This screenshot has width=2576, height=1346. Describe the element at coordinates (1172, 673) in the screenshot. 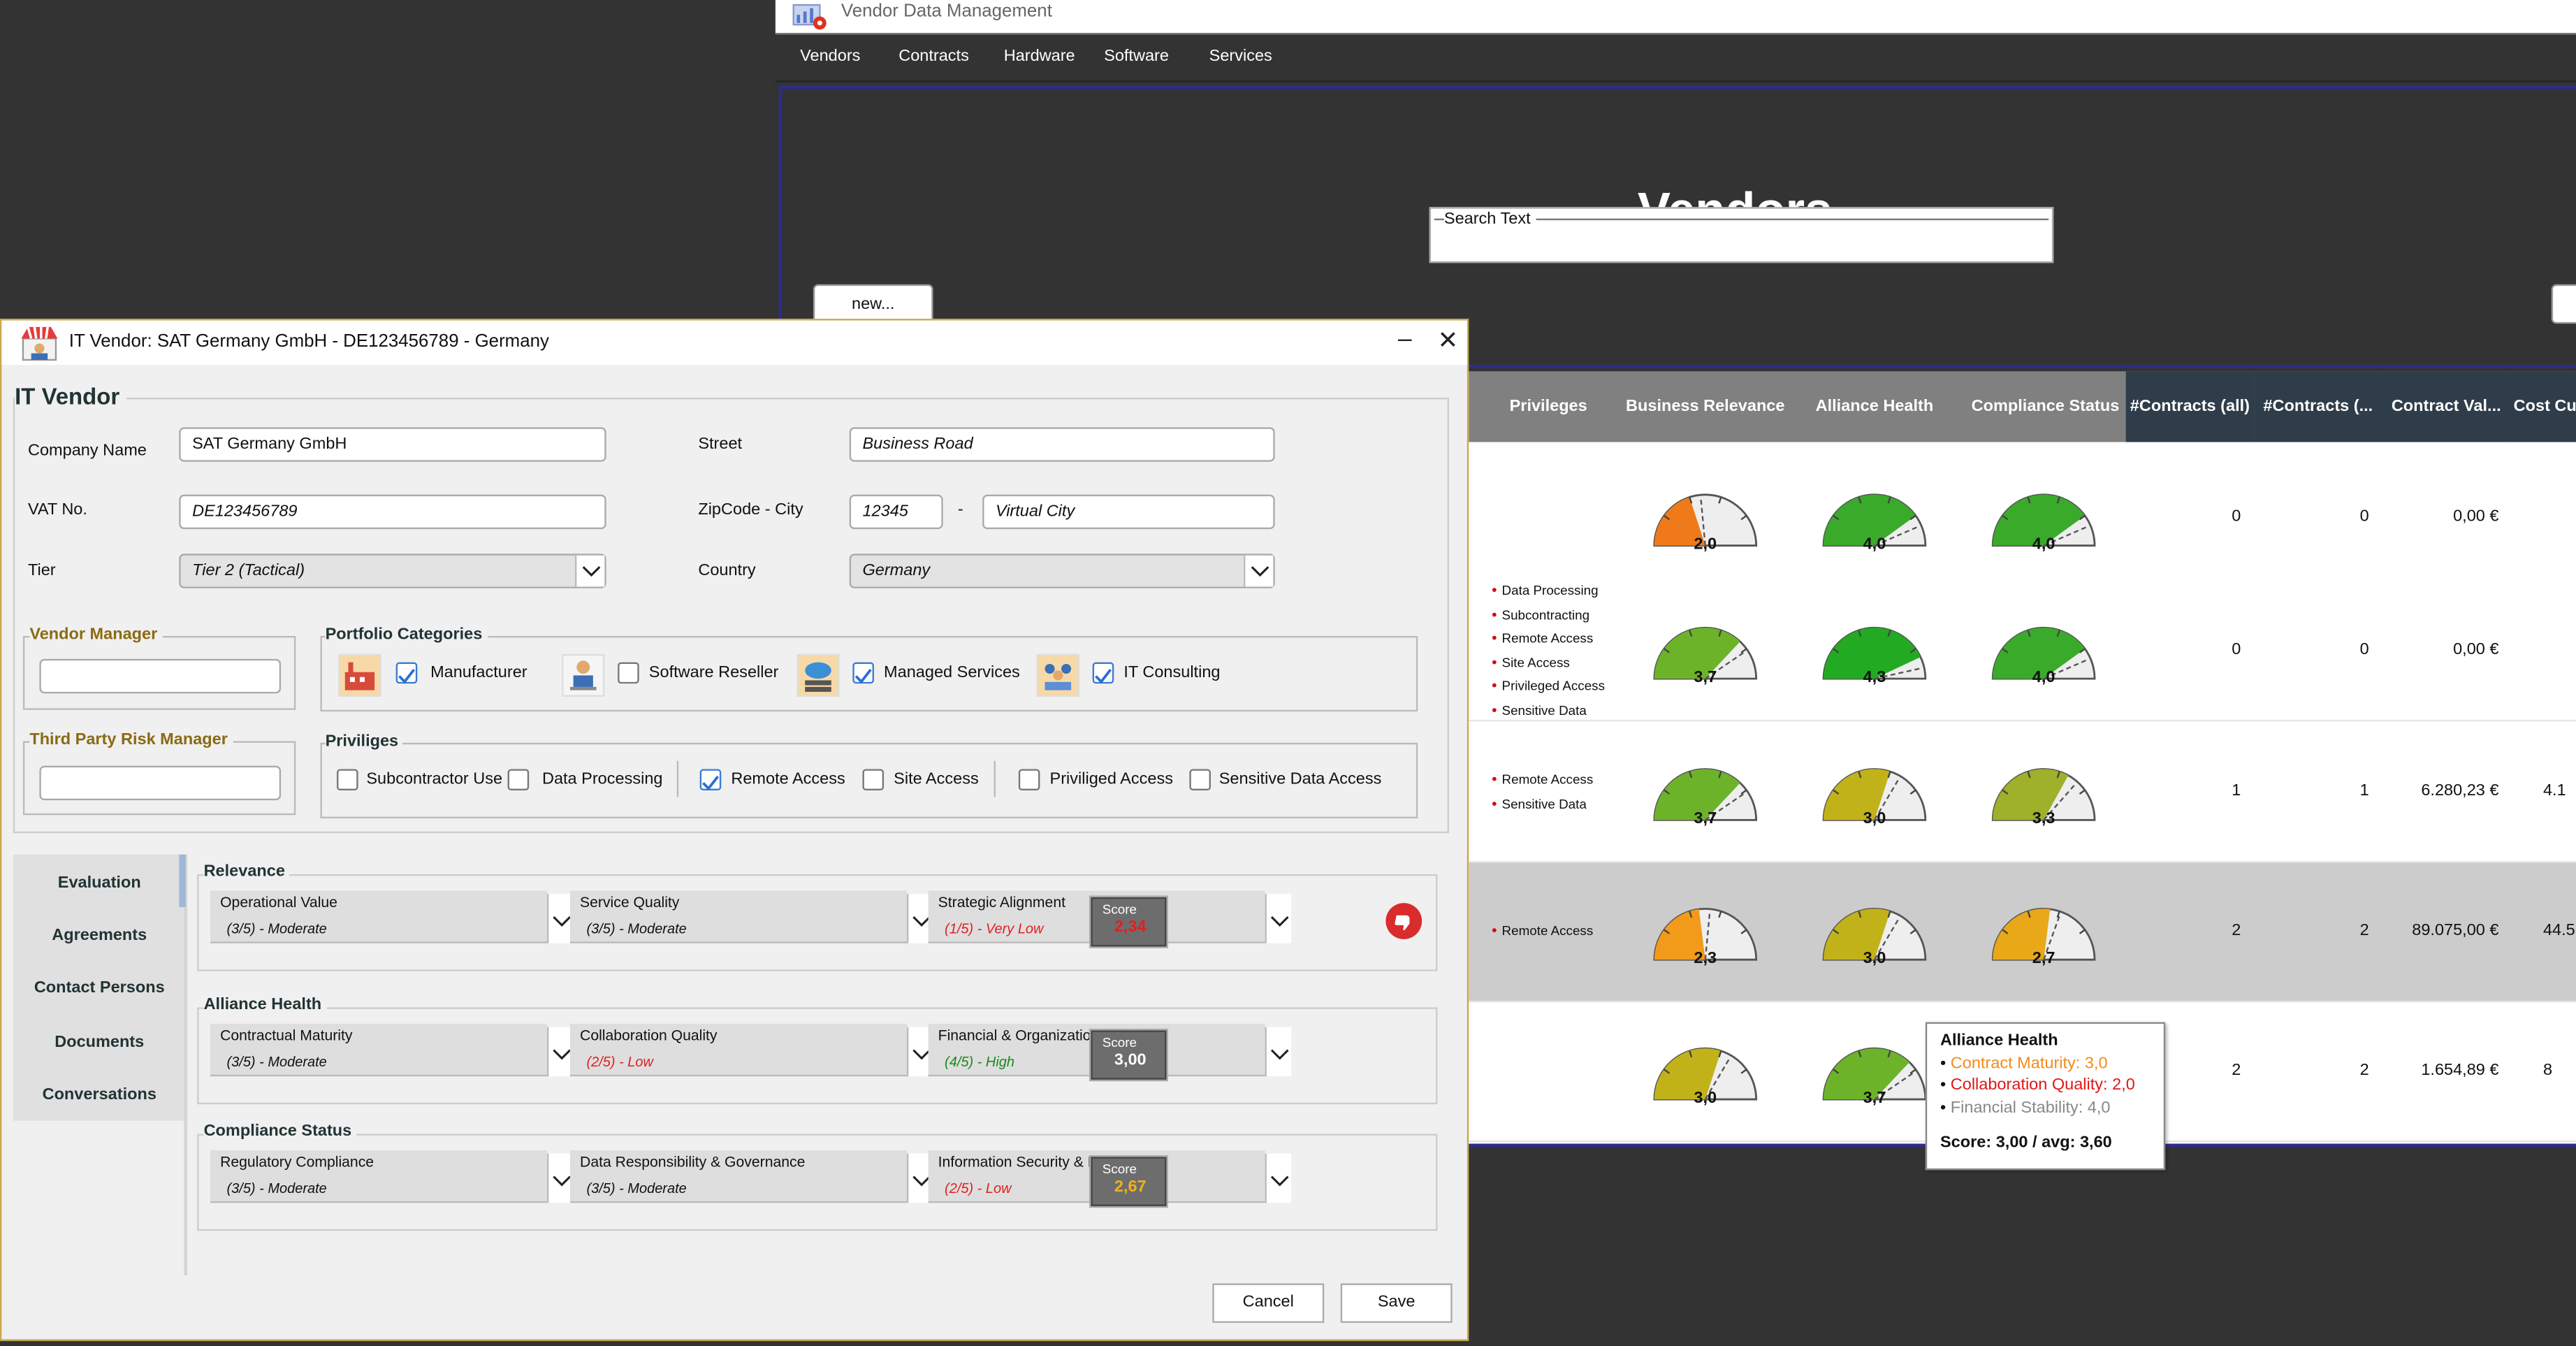

I see `portfolio-label: IT Consulting` at that location.